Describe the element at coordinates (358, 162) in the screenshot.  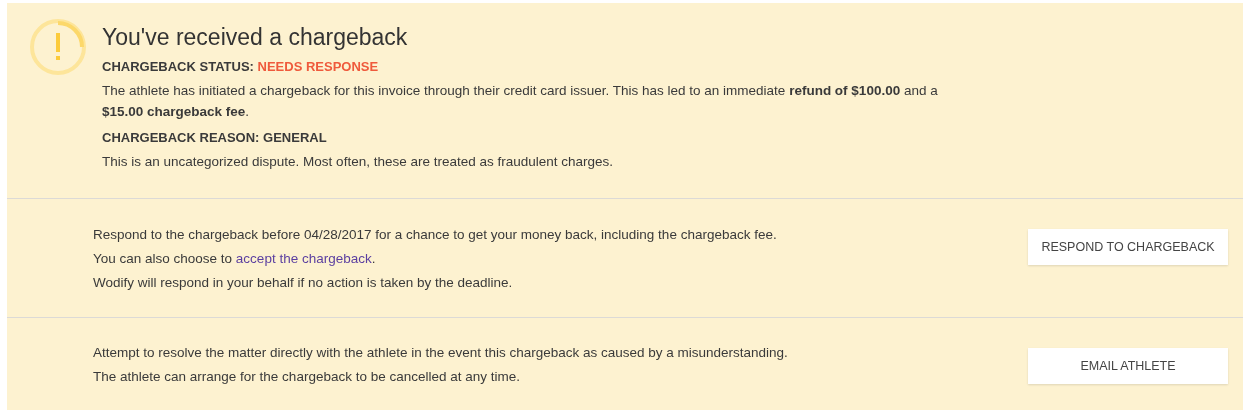
I see `reason-text: This is an uncategorized dispute. Most often, these are treated as fraudulent charges.` at that location.